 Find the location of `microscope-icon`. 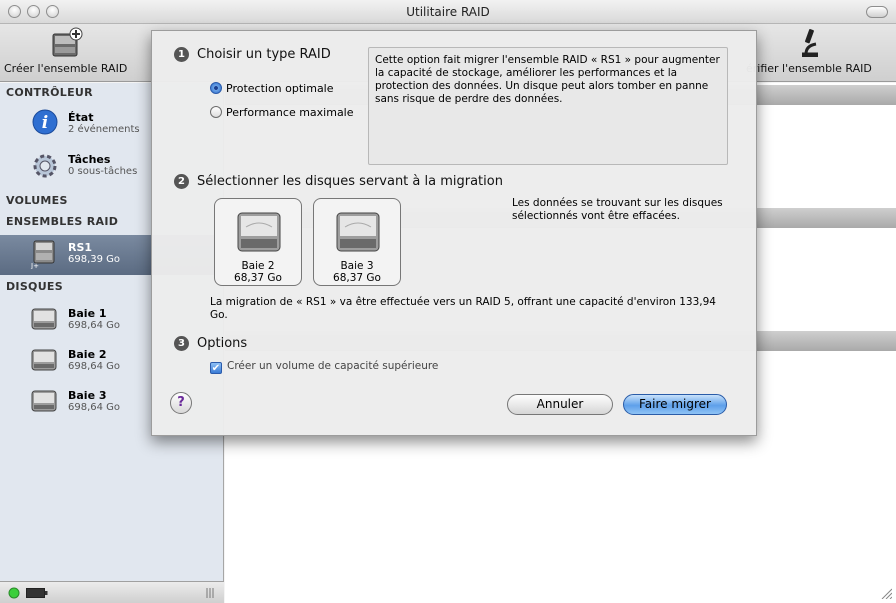

microscope-icon is located at coordinates (809, 43).